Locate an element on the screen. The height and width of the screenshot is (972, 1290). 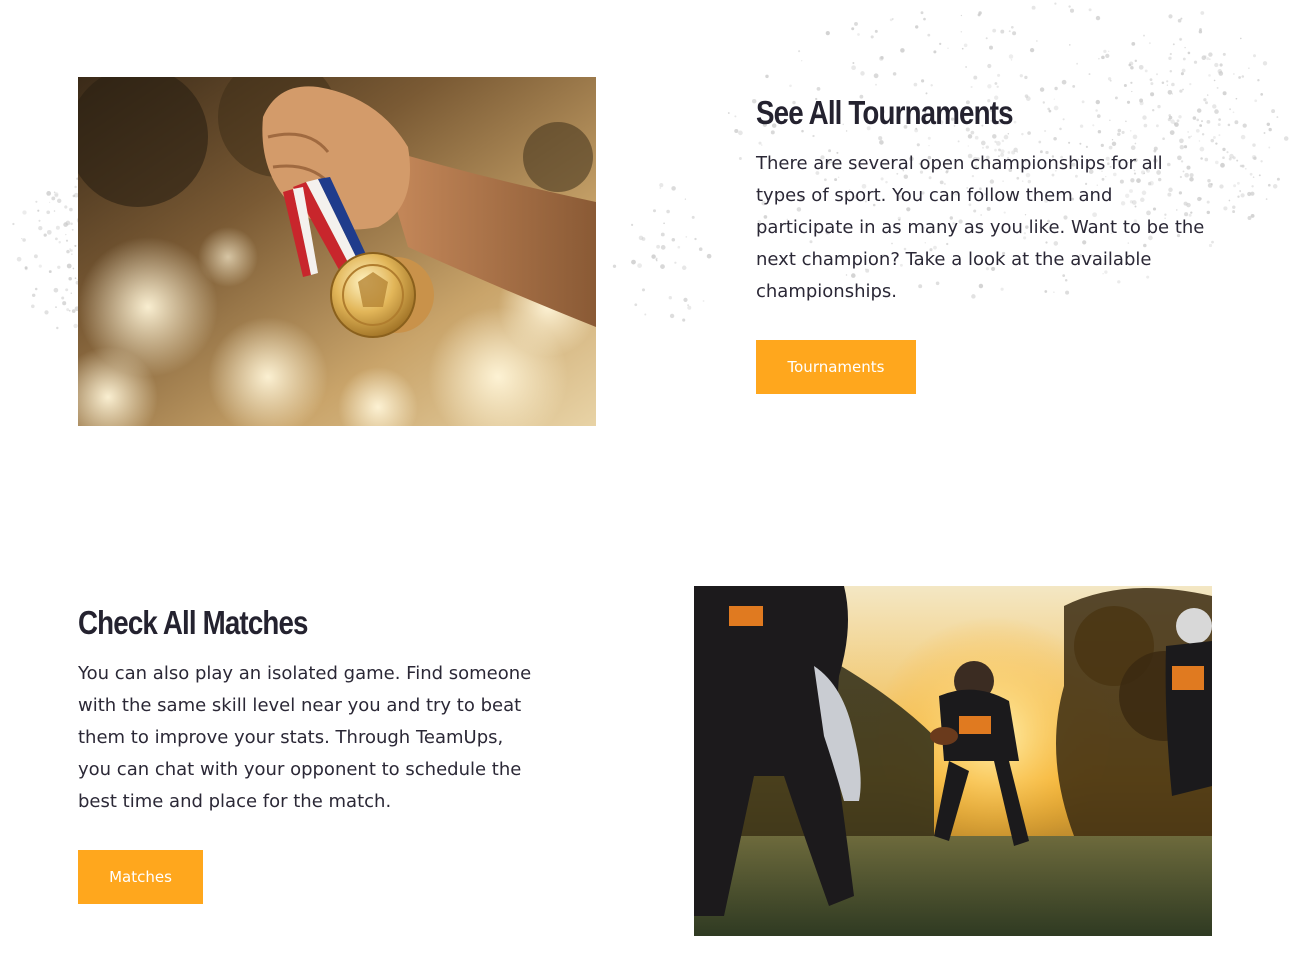
matches-heading: Check All Matches is located at coordinates (193, 622).